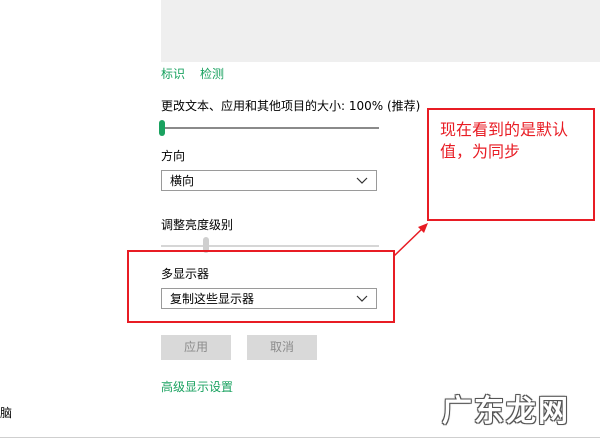 The image size is (600, 441). Describe the element at coordinates (291, 106) in the screenshot. I see `size-label: 更改文本、应用和其他项目的大小: 100% (推荐)` at that location.